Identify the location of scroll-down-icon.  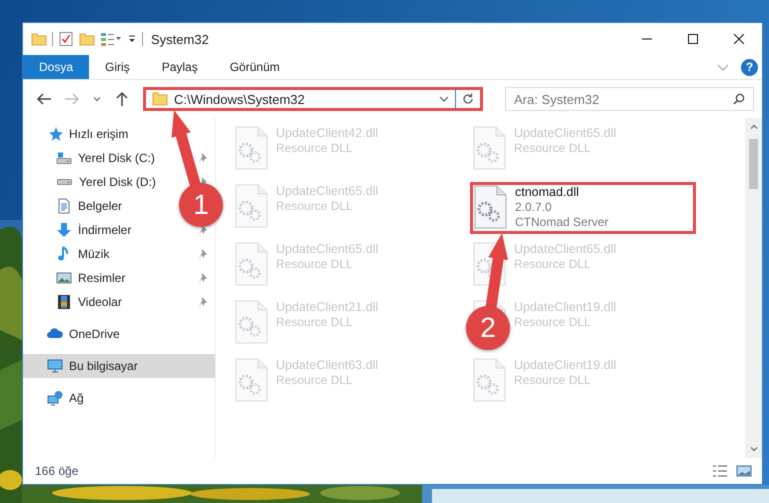
(754, 449).